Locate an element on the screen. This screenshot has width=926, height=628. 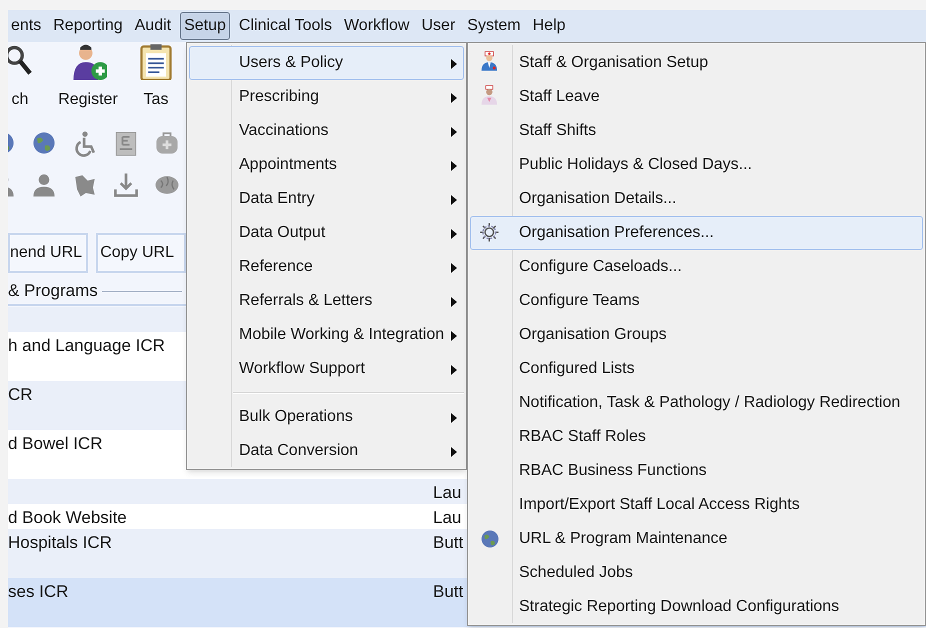
group-title: & Programs is located at coordinates (53, 291).